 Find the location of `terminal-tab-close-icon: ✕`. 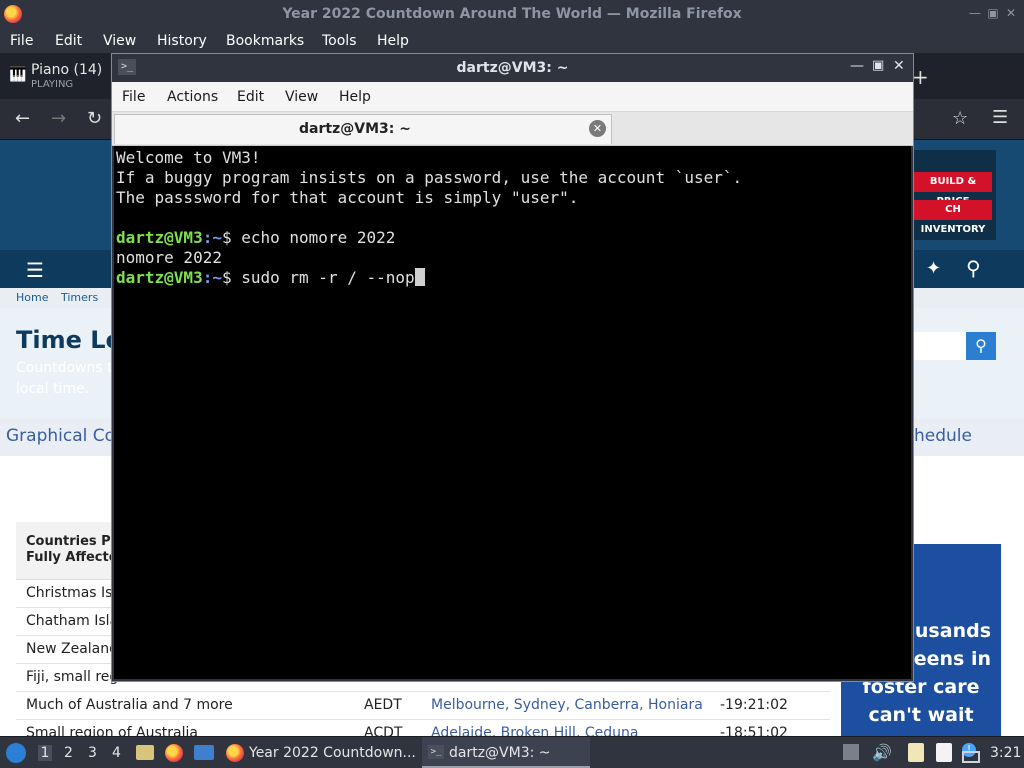

terminal-tab-close-icon: ✕ is located at coordinates (597, 128).